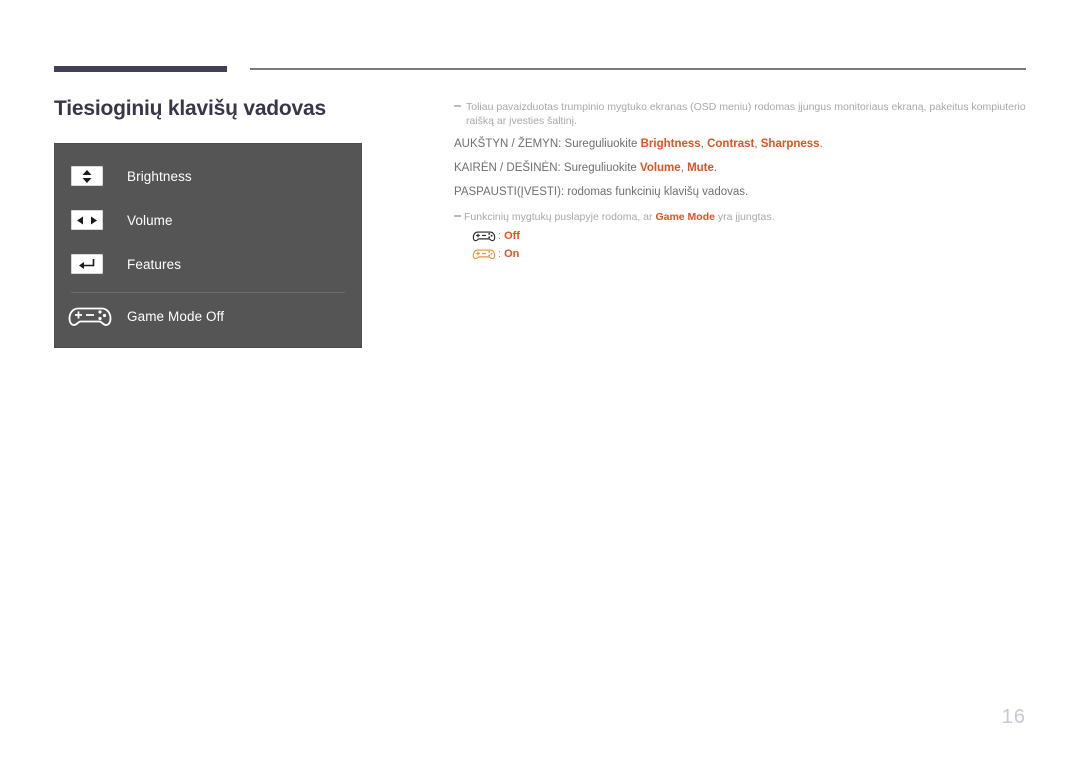 The height and width of the screenshot is (763, 1080). What do you see at coordinates (150, 220) in the screenshot?
I see `osd-label-volume: Volume` at bounding box center [150, 220].